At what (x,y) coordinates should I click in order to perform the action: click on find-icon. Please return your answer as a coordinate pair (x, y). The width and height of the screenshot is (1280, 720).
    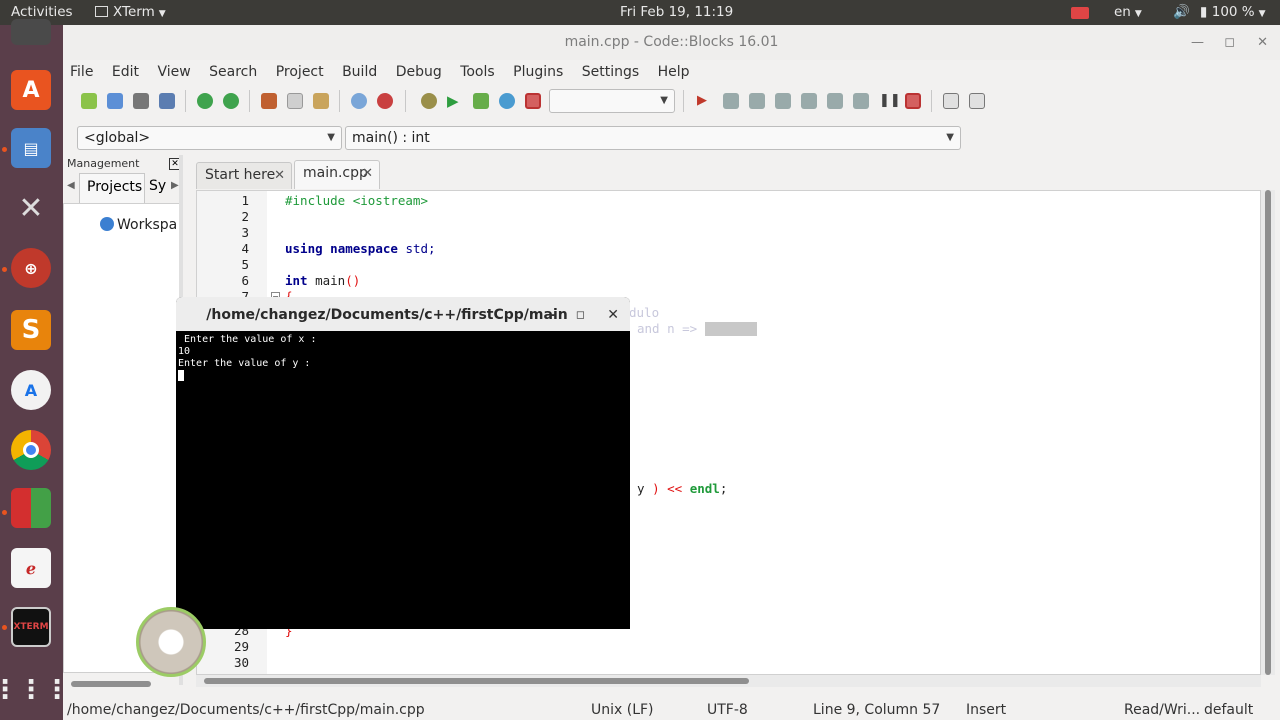
    Looking at the image, I should click on (359, 101).